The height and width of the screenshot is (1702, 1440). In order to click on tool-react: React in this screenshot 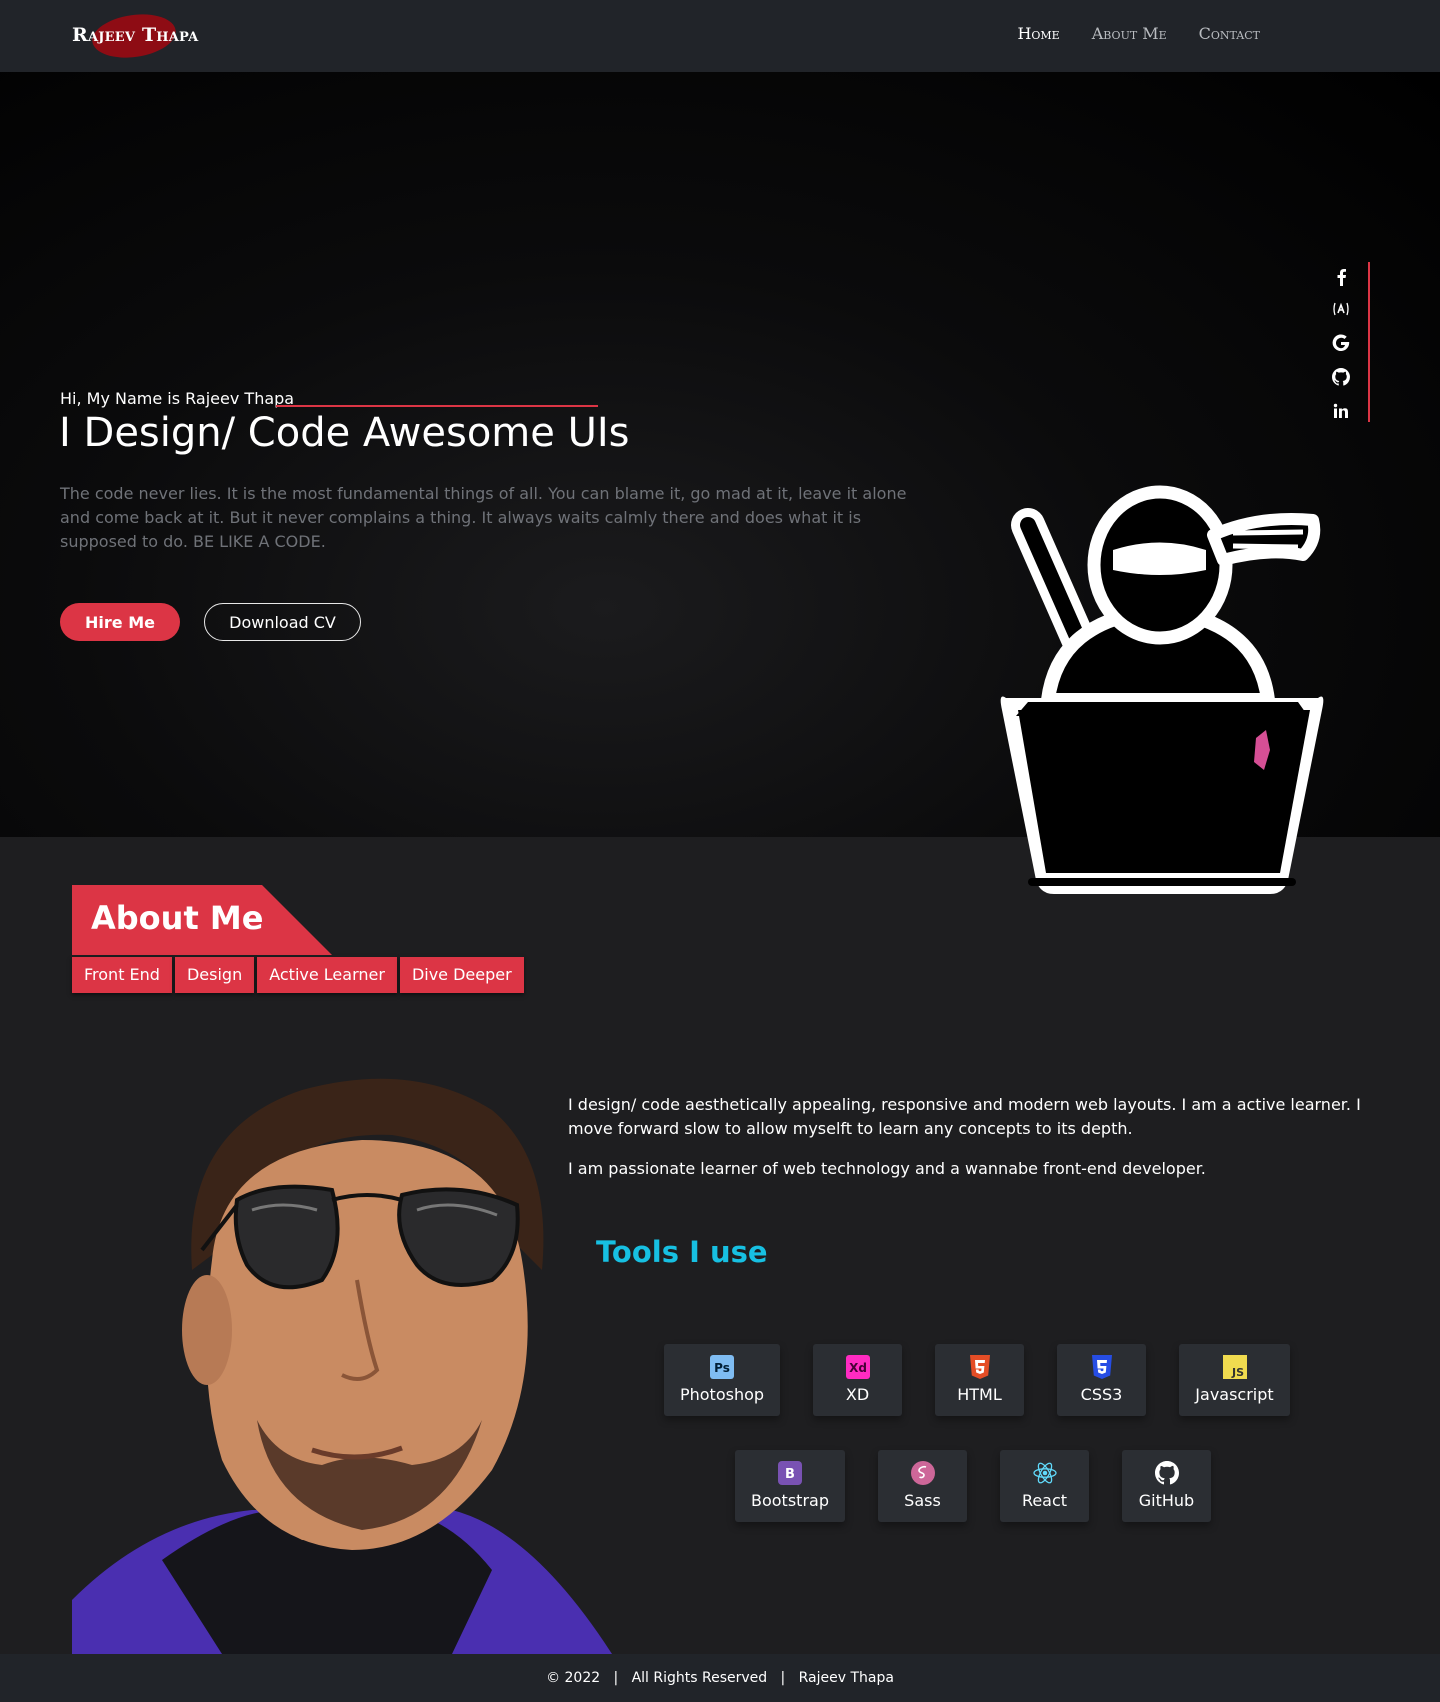, I will do `click(1044, 1486)`.